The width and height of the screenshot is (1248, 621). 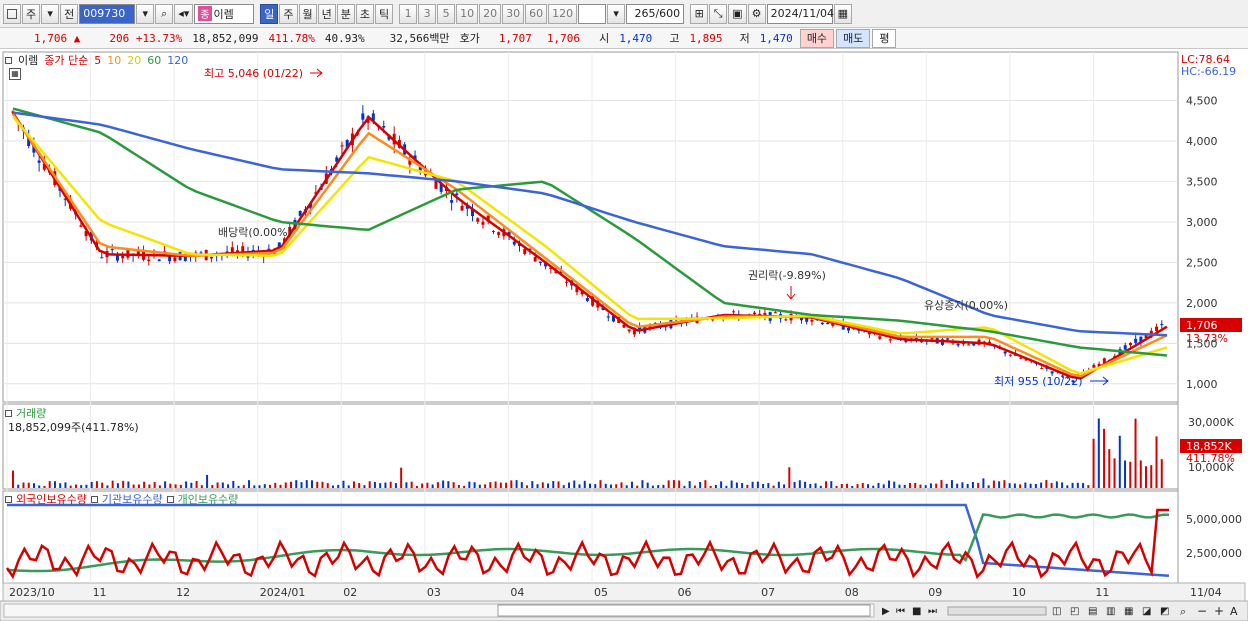 What do you see at coordinates (69, 13) in the screenshot?
I see `prev-button: 전` at bounding box center [69, 13].